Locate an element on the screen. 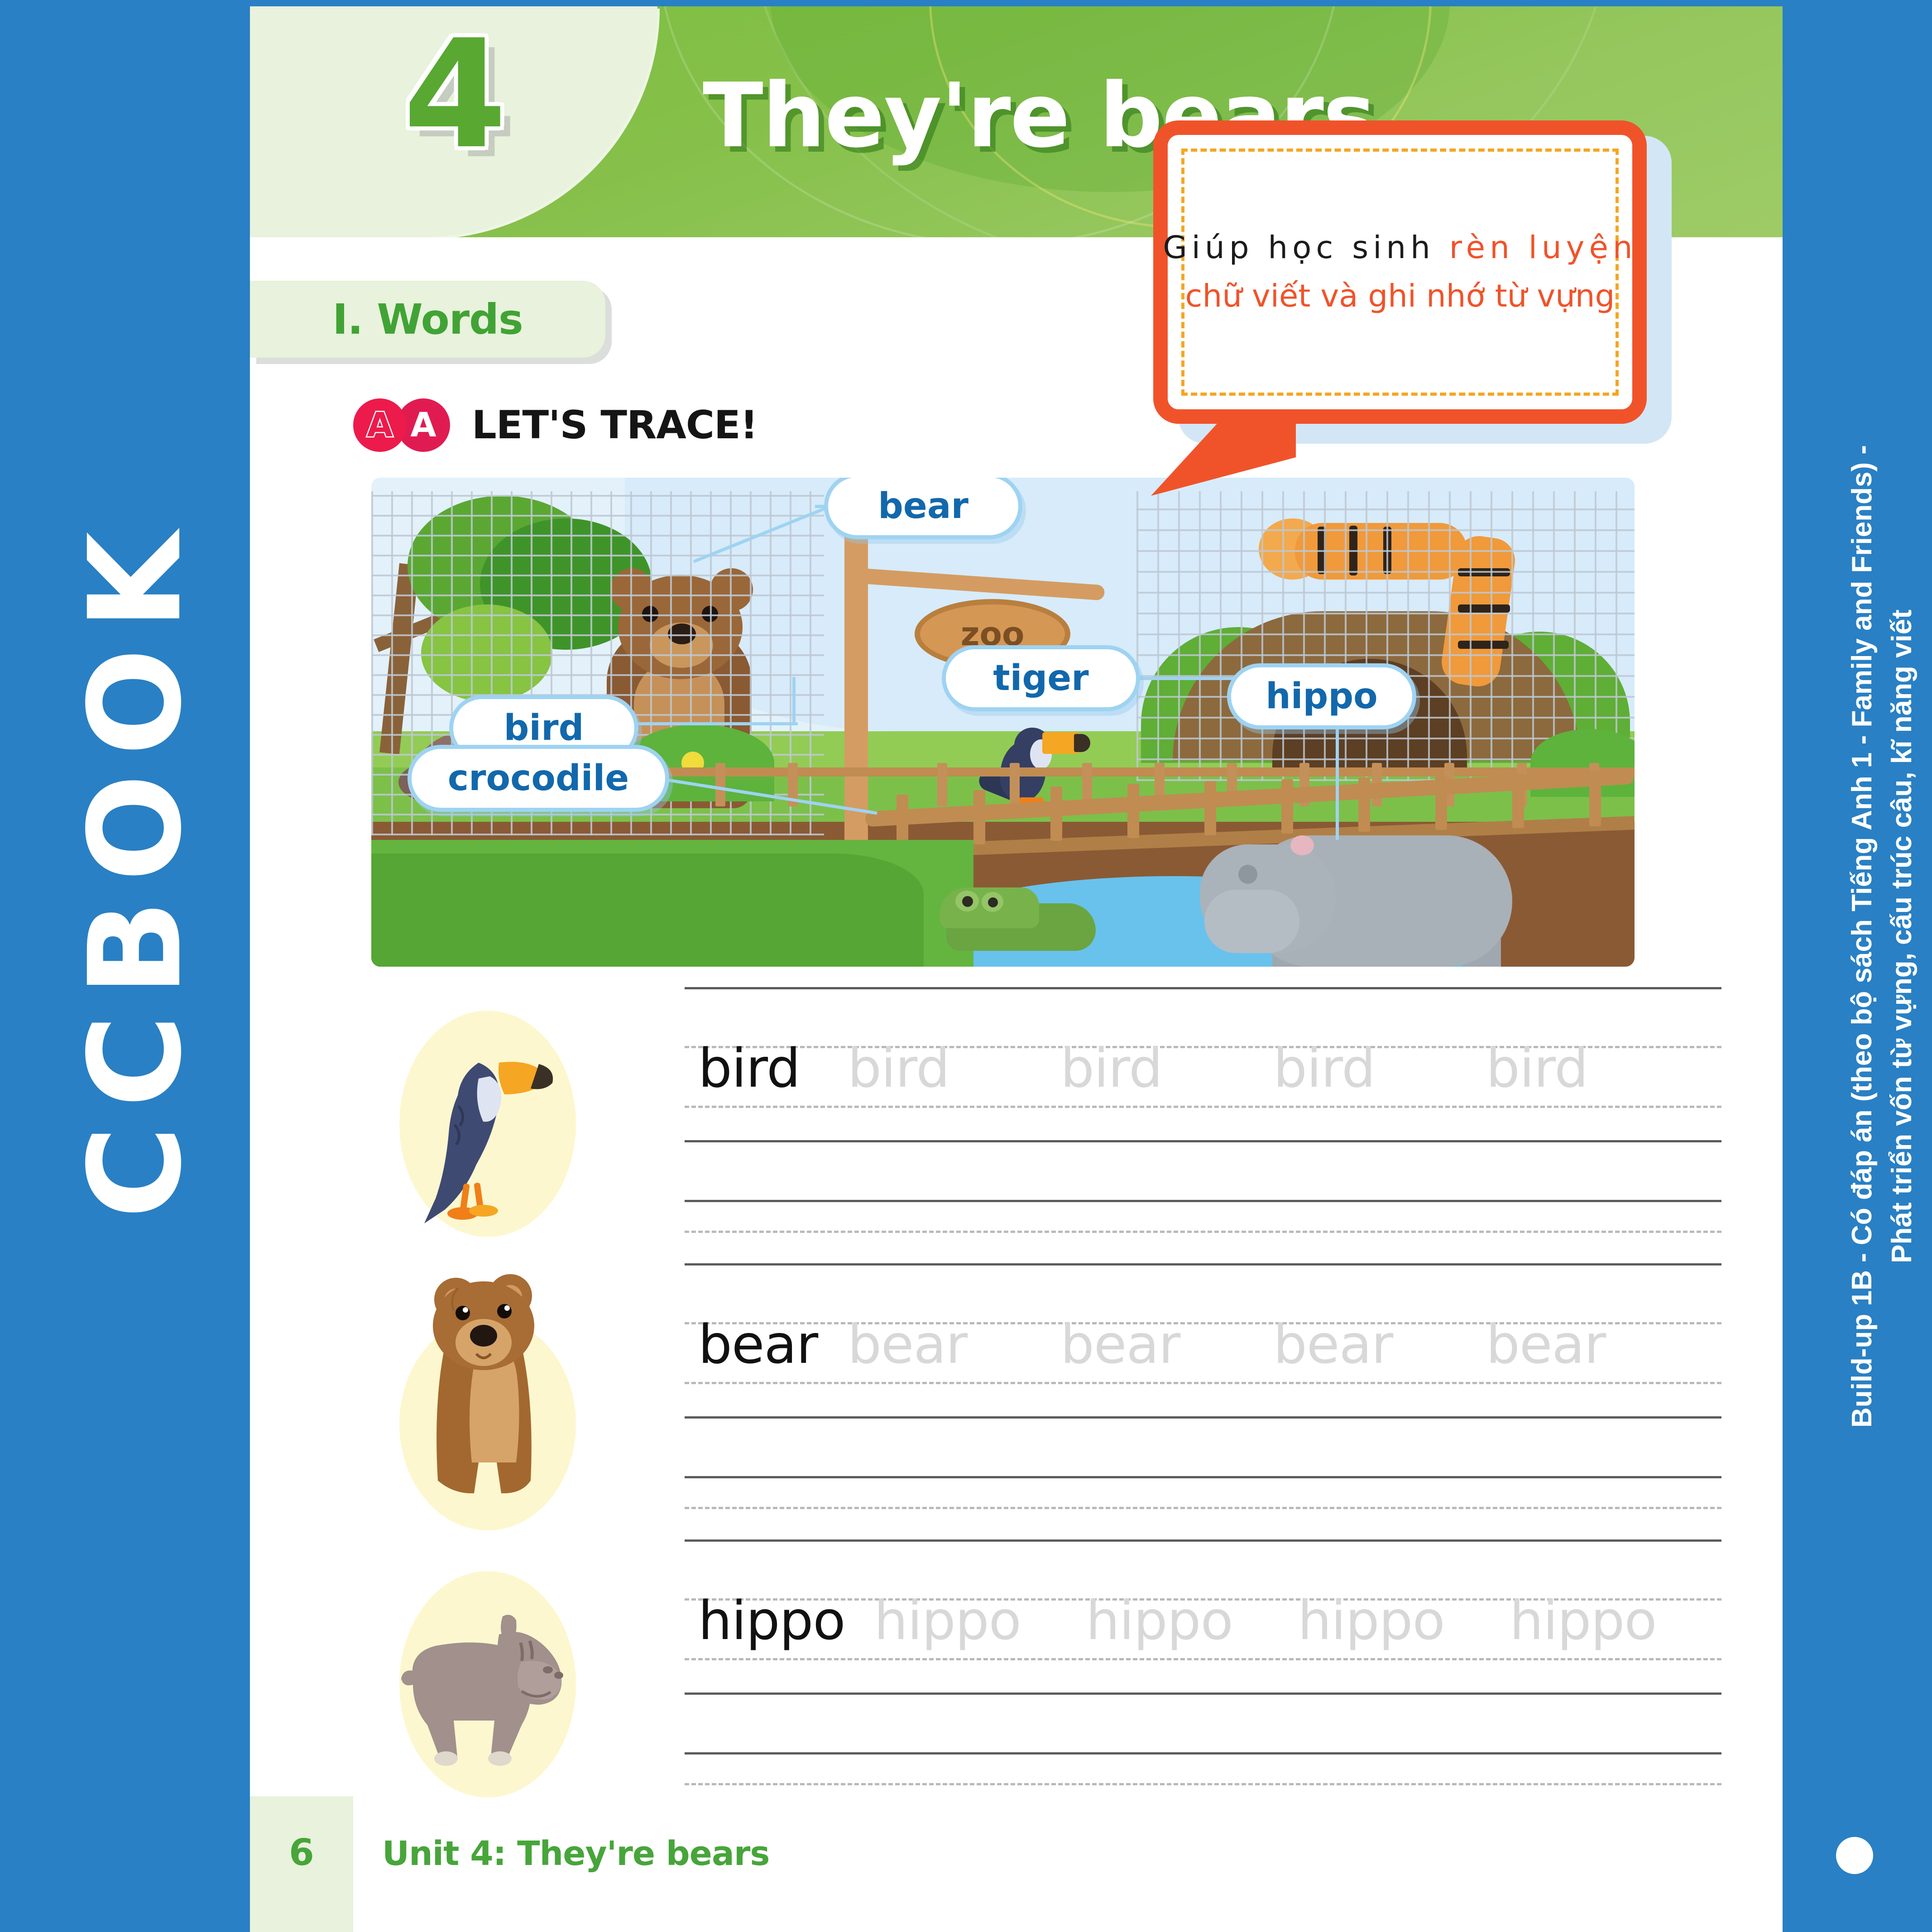  hippo-illustration is located at coordinates (482, 1690).